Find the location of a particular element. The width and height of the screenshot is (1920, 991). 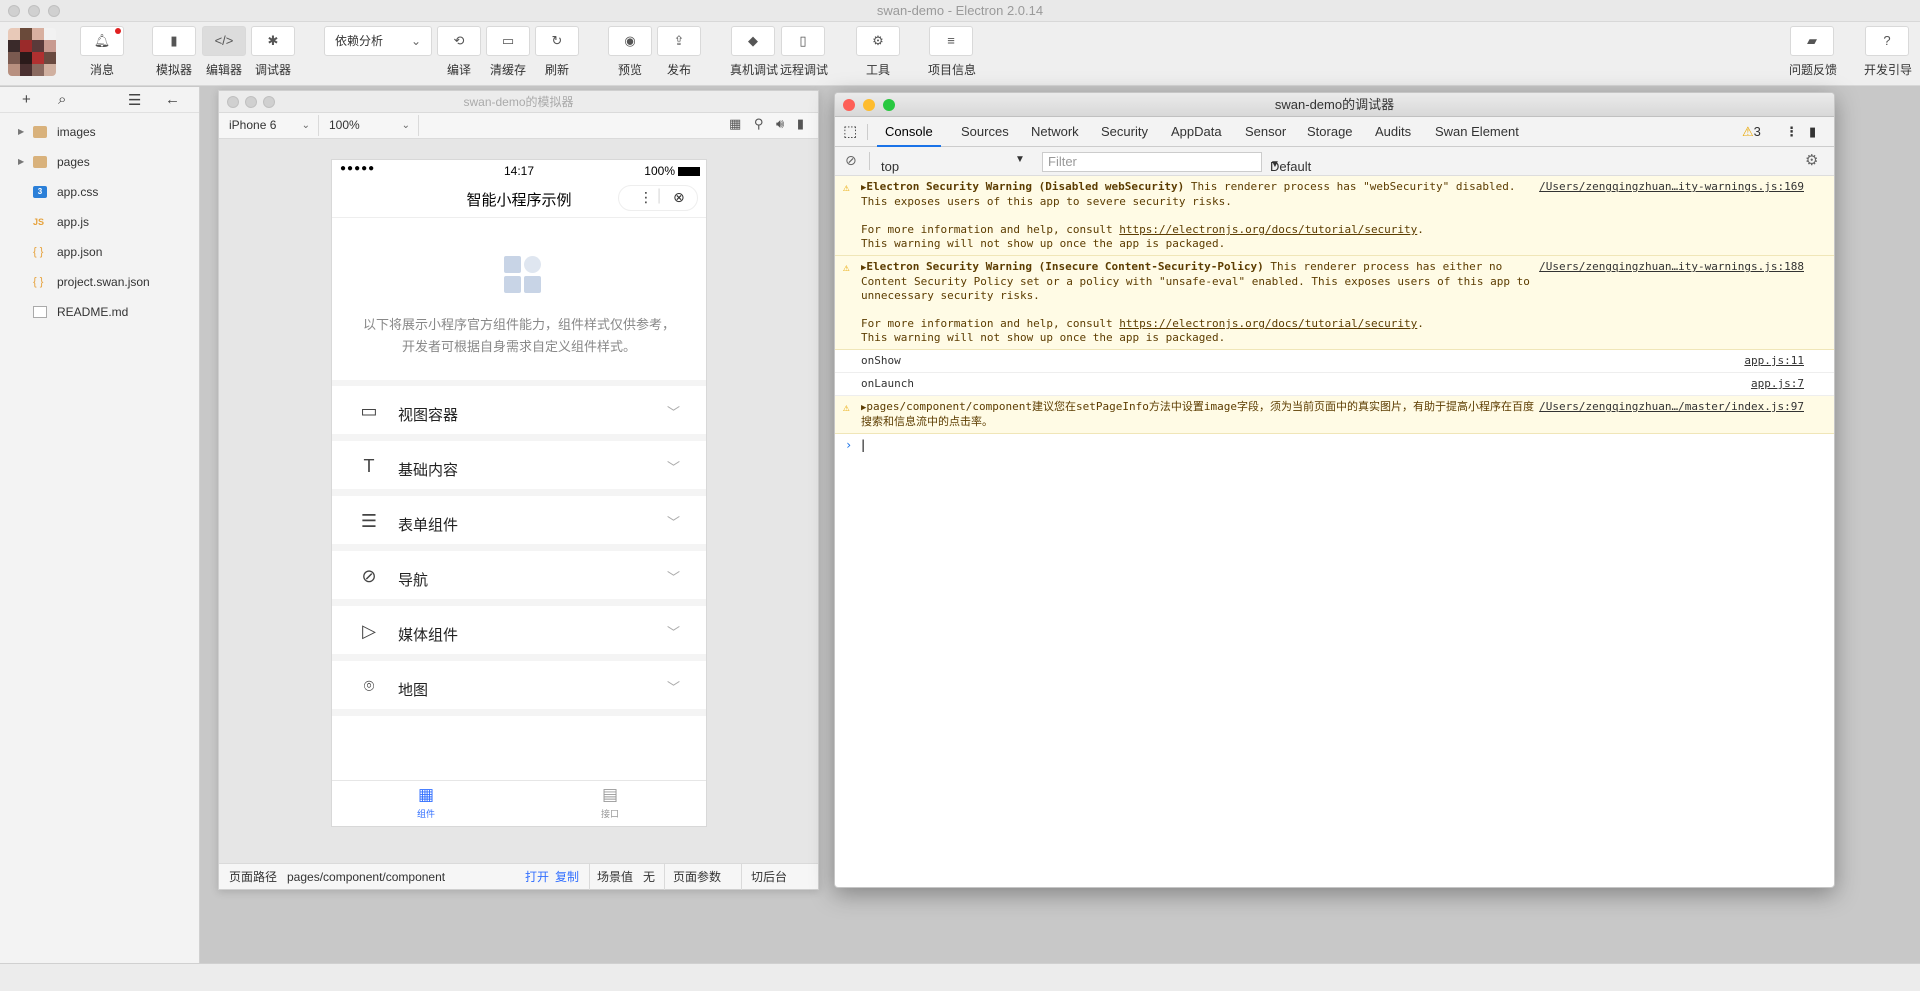

message-source-link: /Users/zengqingzhuan…ity-warnings.js:188 is located at coordinates (1671, 267).